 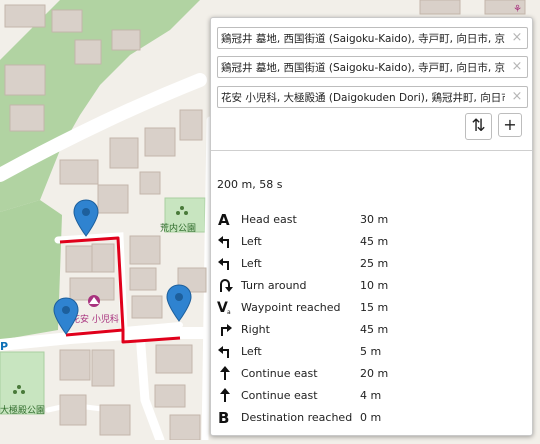 I want to click on instruction-row: Continue east 20 m, so click(x=367, y=373).